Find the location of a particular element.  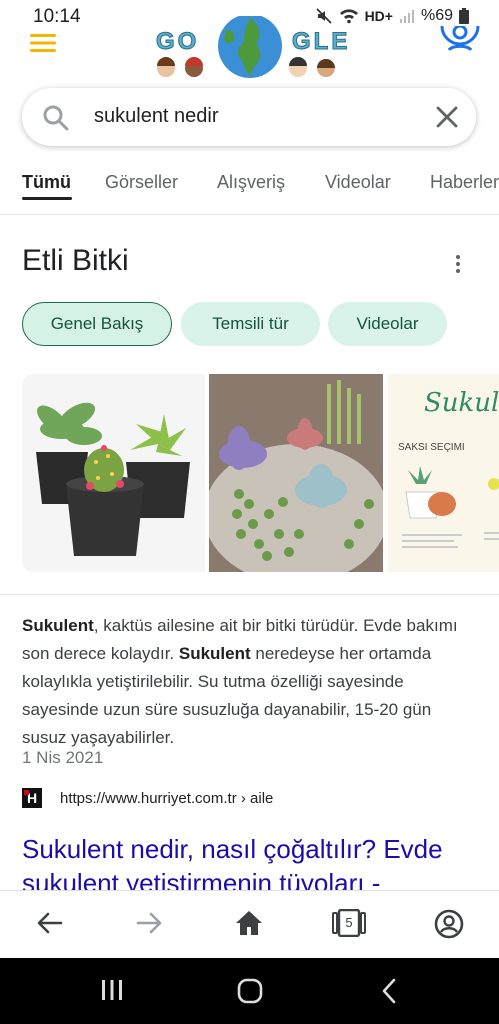

system-navigation-bar is located at coordinates (249, 991).